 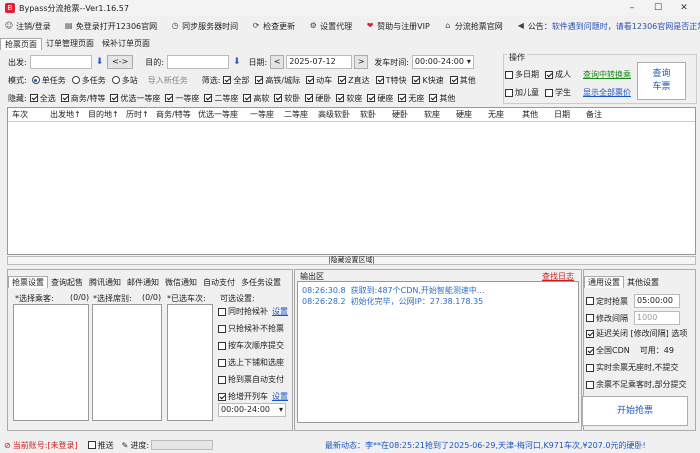 I want to click on tab-waitlist: 候补订单页面, so click(x=126, y=44).